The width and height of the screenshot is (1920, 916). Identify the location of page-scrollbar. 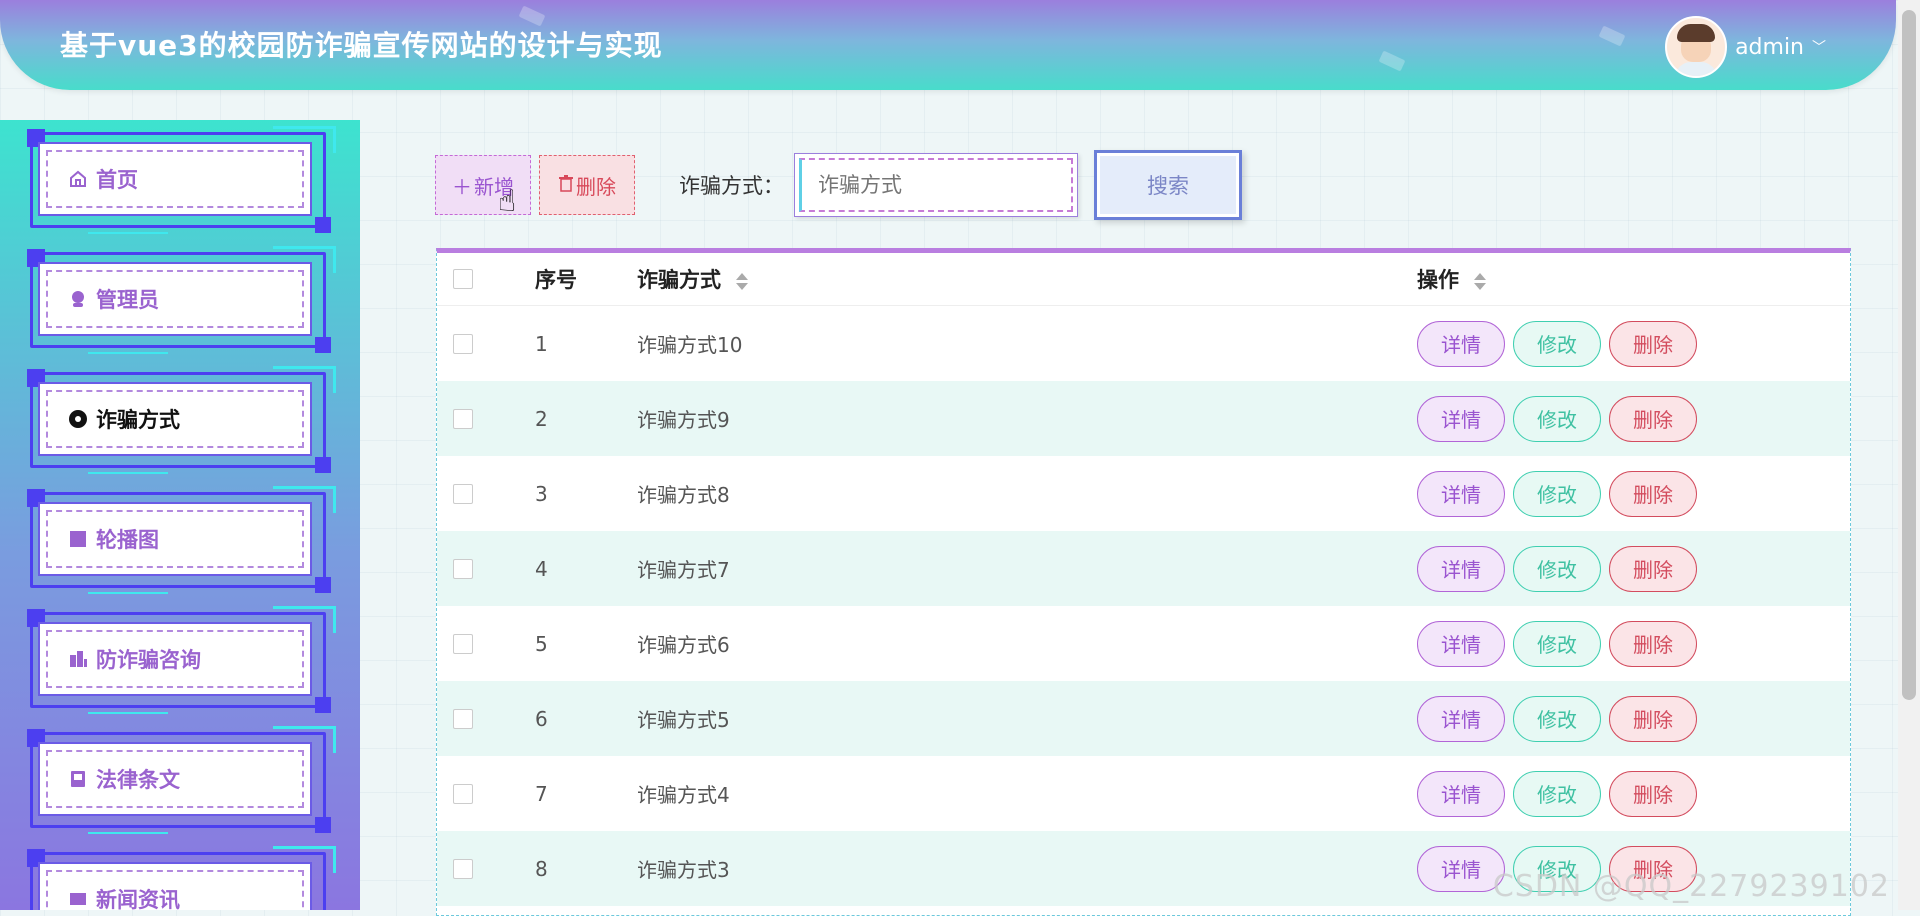
(1909, 455).